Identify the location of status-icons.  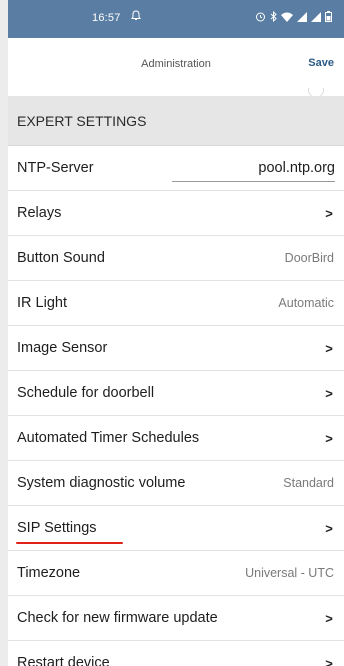
(293, 16).